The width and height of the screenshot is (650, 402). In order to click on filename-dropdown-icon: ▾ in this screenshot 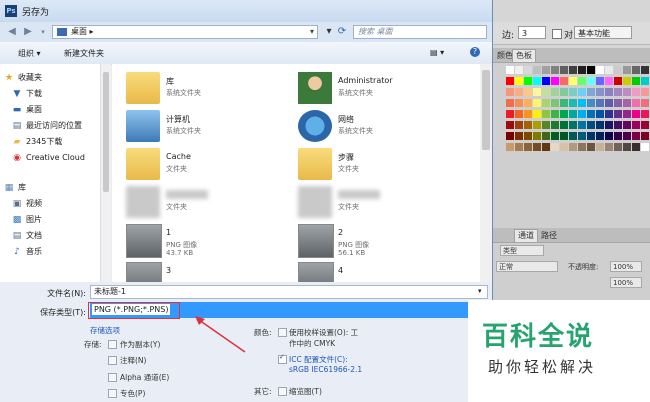, I will do `click(480, 291)`.